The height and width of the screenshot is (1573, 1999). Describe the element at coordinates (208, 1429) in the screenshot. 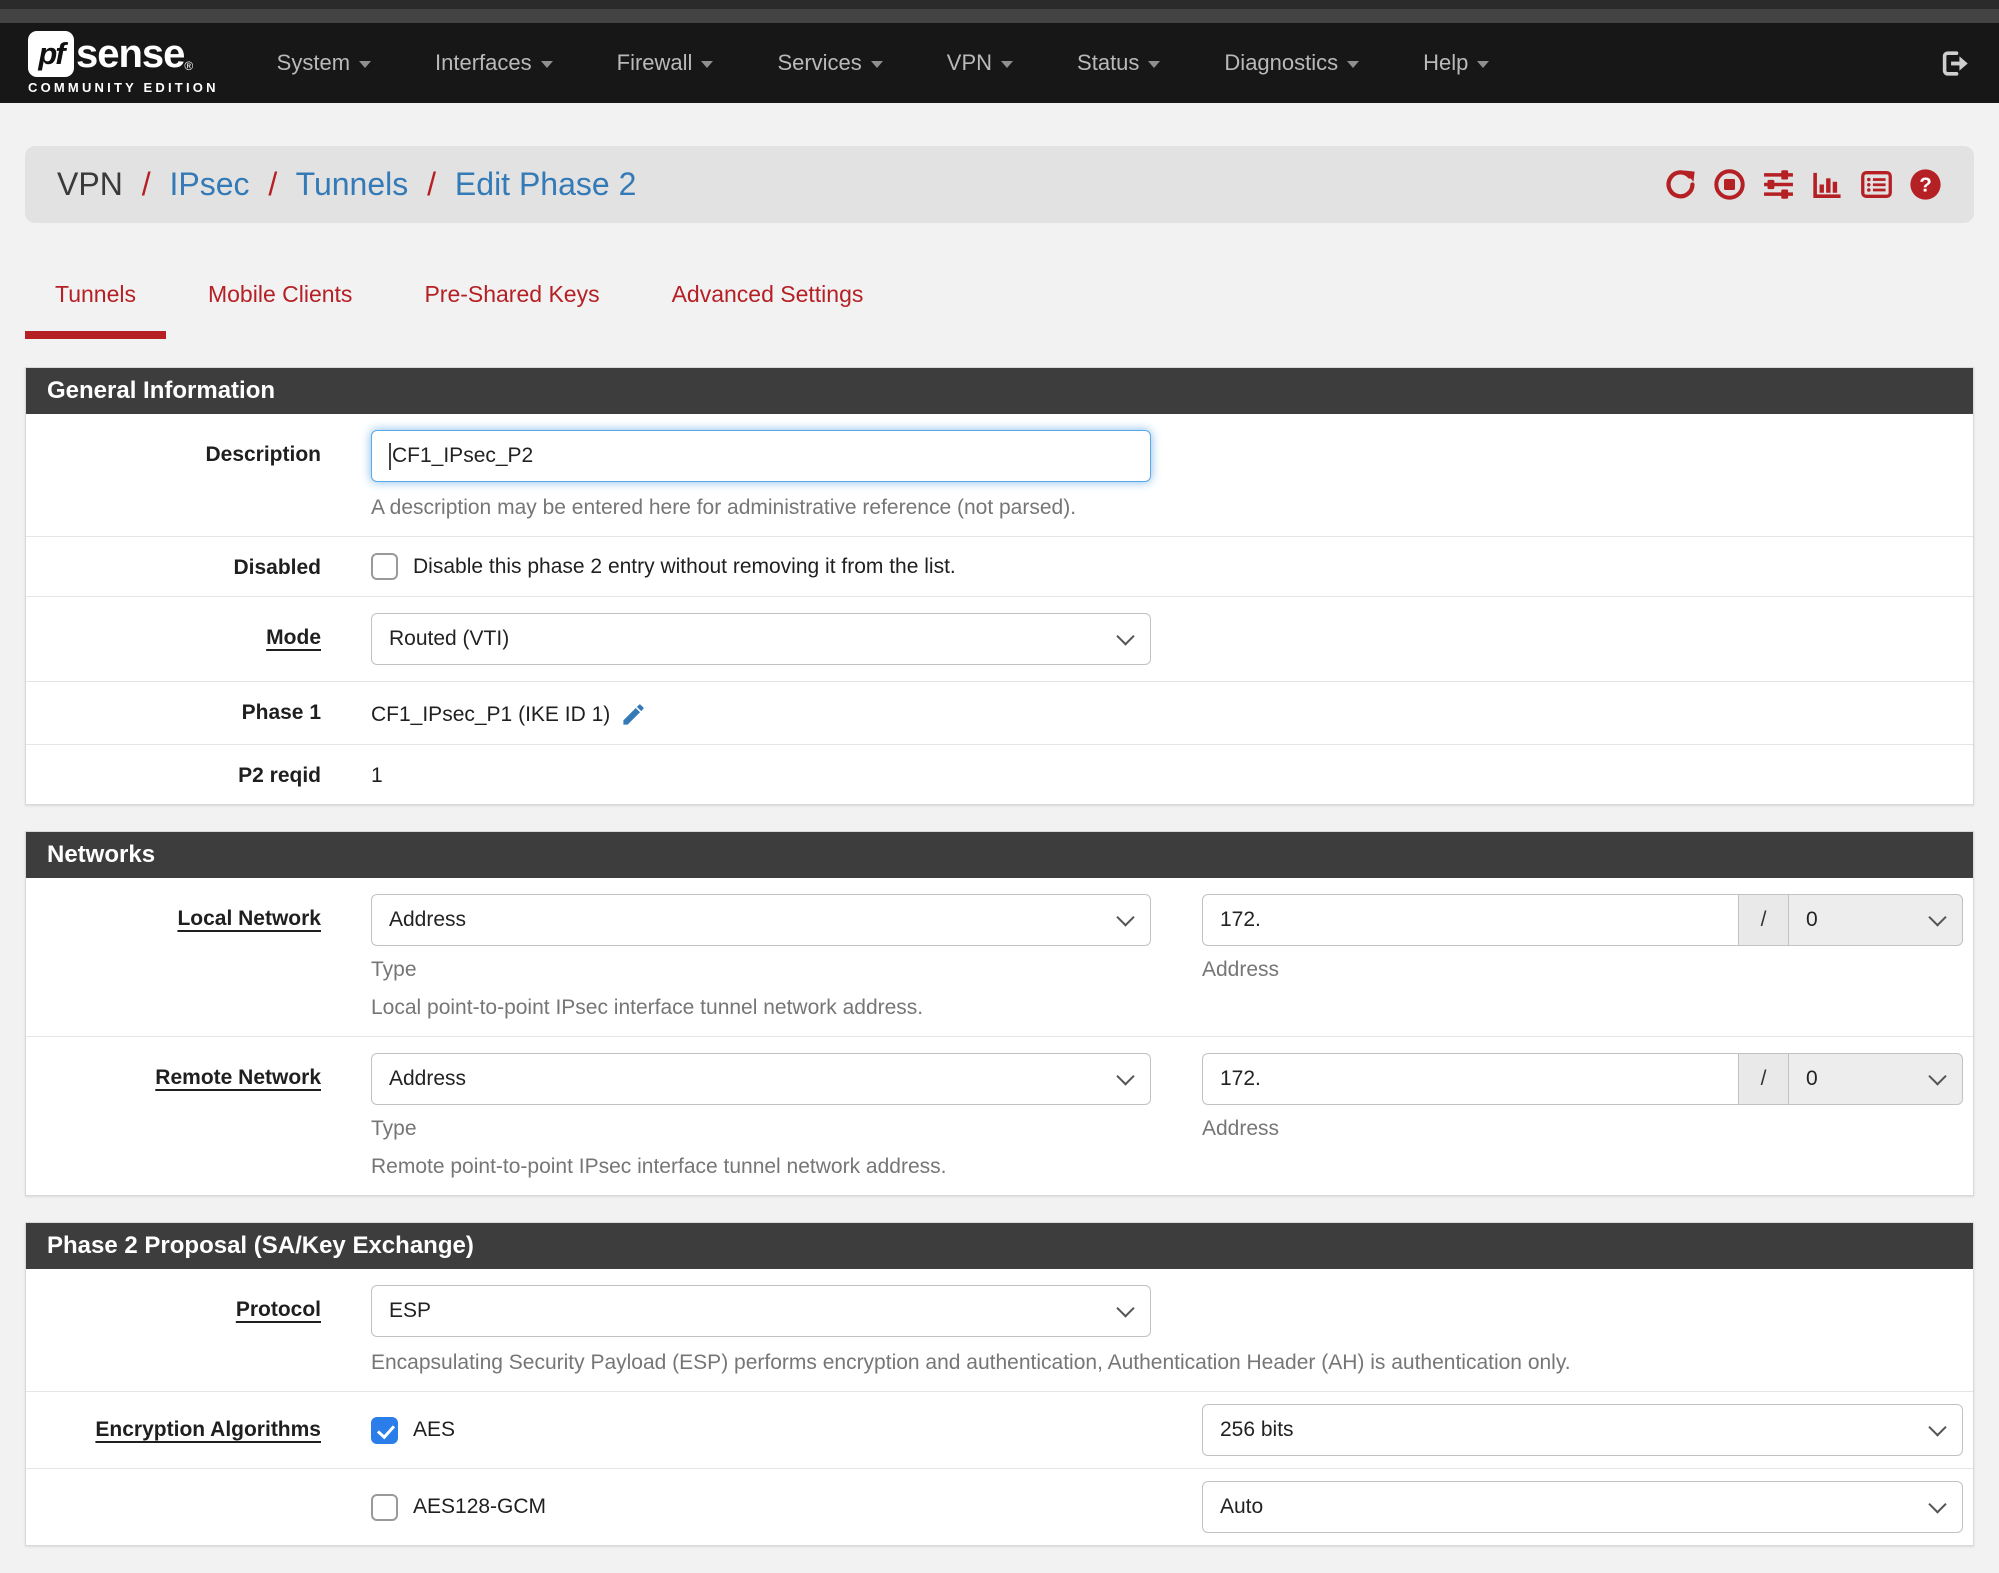

I see `encryption-algorithms-label: Encryption Algorithms` at that location.